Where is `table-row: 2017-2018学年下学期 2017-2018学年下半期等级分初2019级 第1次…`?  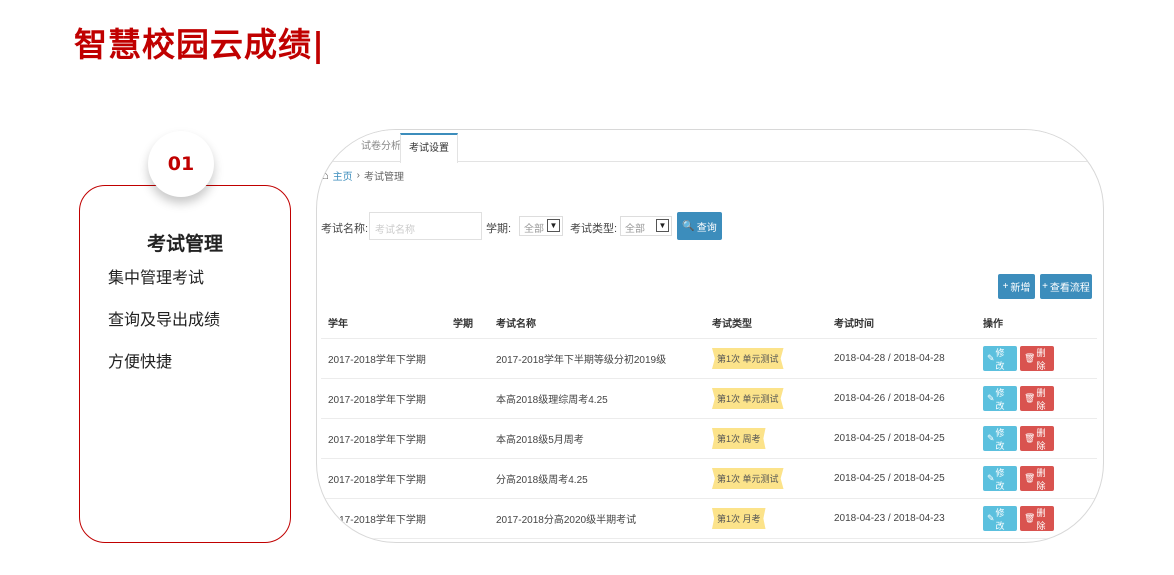
table-row: 2017-2018学年下学期 2017-2018学年下半期等级分初2019级 第1次… is located at coordinates (709, 359).